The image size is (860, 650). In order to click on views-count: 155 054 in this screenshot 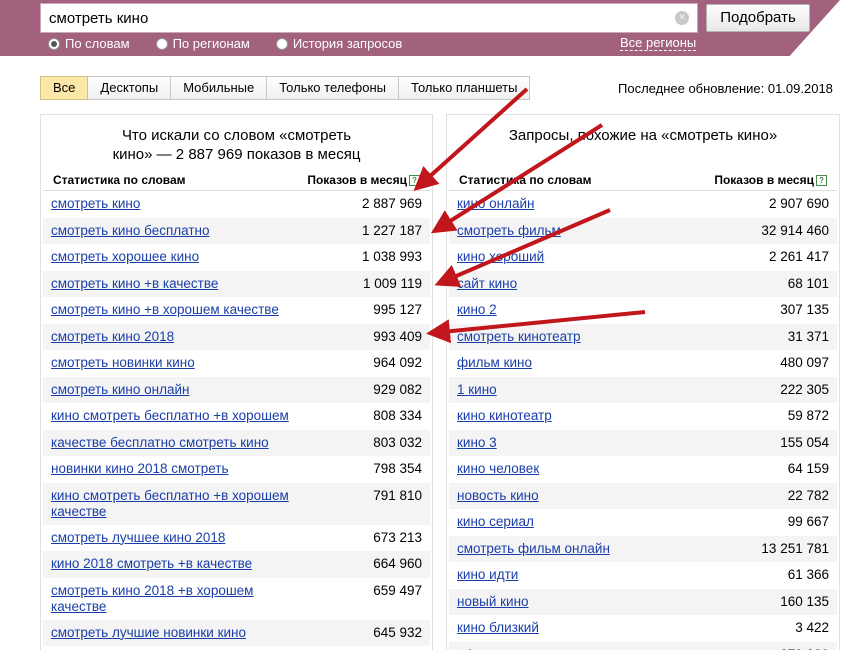, I will do `click(804, 442)`.